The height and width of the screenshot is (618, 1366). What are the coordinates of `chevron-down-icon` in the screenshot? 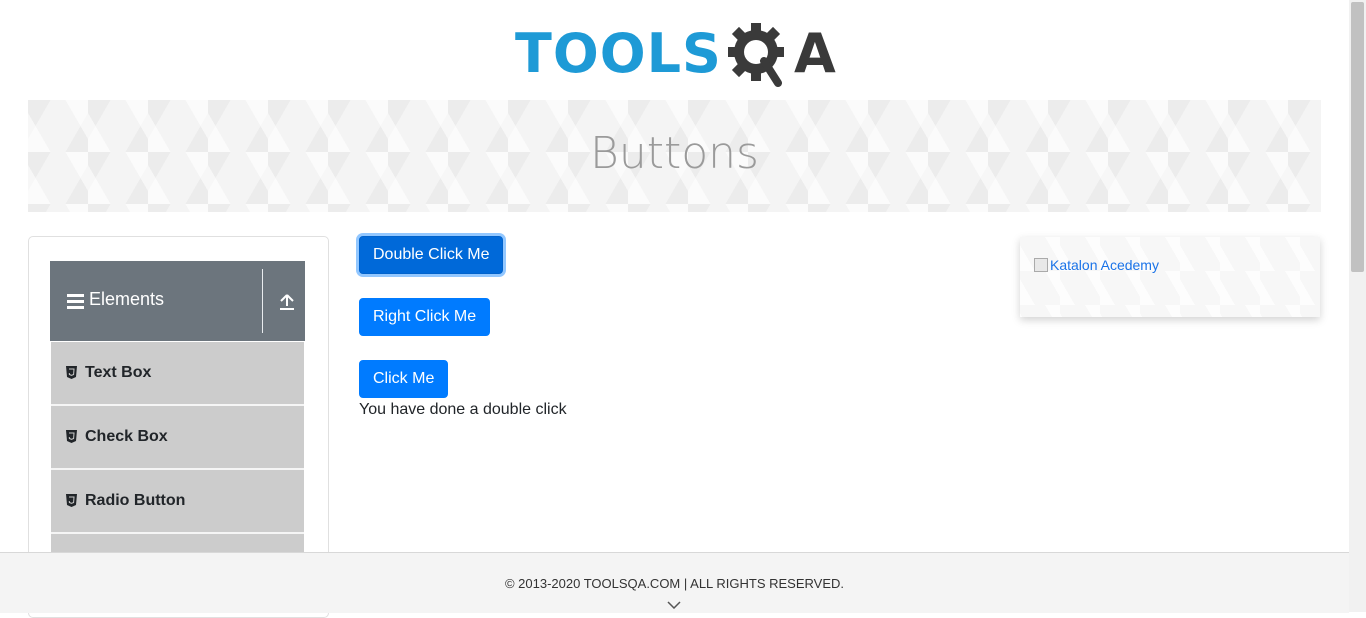 It's located at (674, 605).